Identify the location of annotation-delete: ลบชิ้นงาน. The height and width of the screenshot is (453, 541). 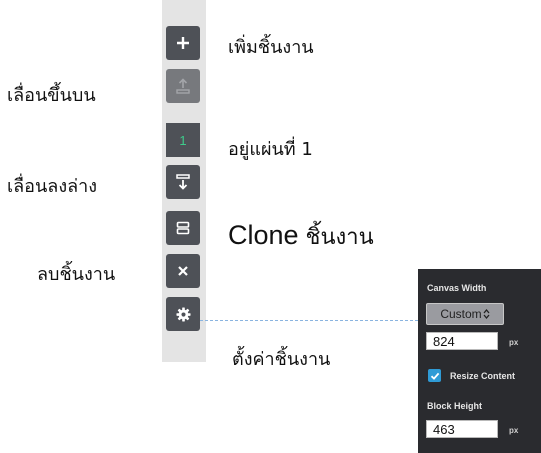
(76, 274).